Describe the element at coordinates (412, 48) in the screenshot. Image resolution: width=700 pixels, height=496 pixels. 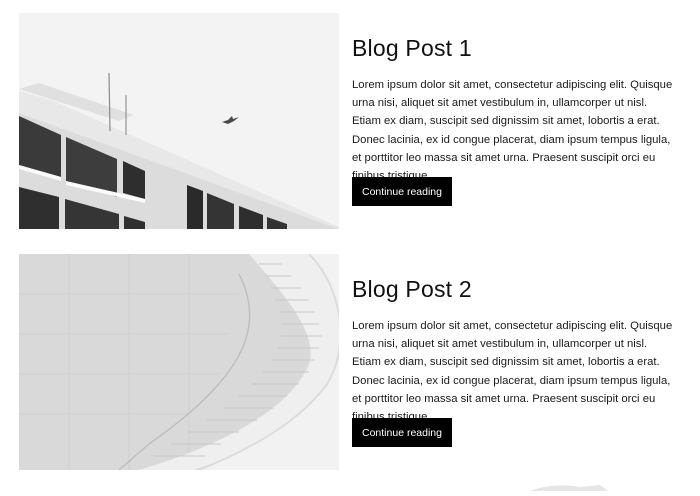
I see `post-title: Blog Post 1` at that location.